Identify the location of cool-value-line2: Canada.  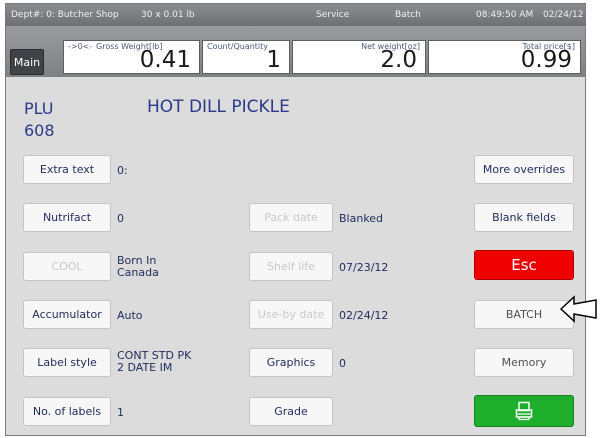
(138, 272).